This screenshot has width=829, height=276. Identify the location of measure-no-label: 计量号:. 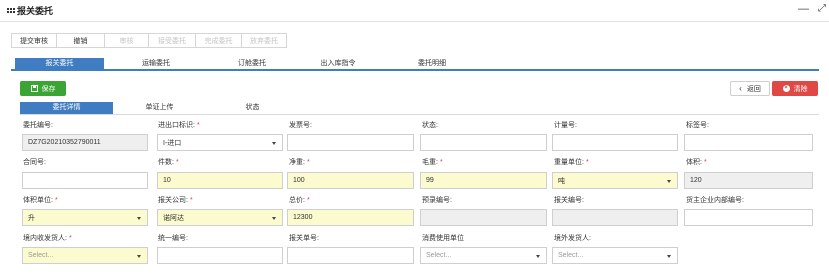
(565, 125).